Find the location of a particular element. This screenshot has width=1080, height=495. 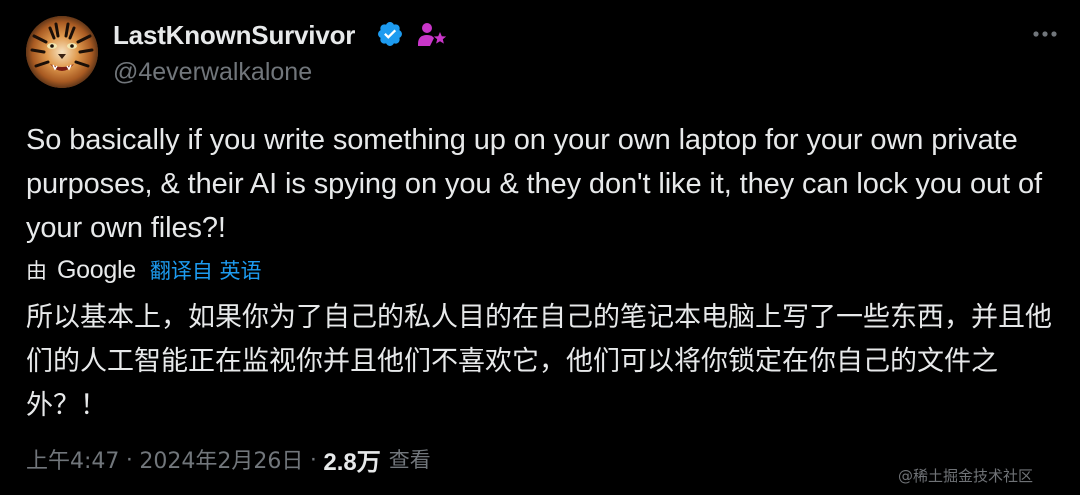

avatar is located at coordinates (62, 52).